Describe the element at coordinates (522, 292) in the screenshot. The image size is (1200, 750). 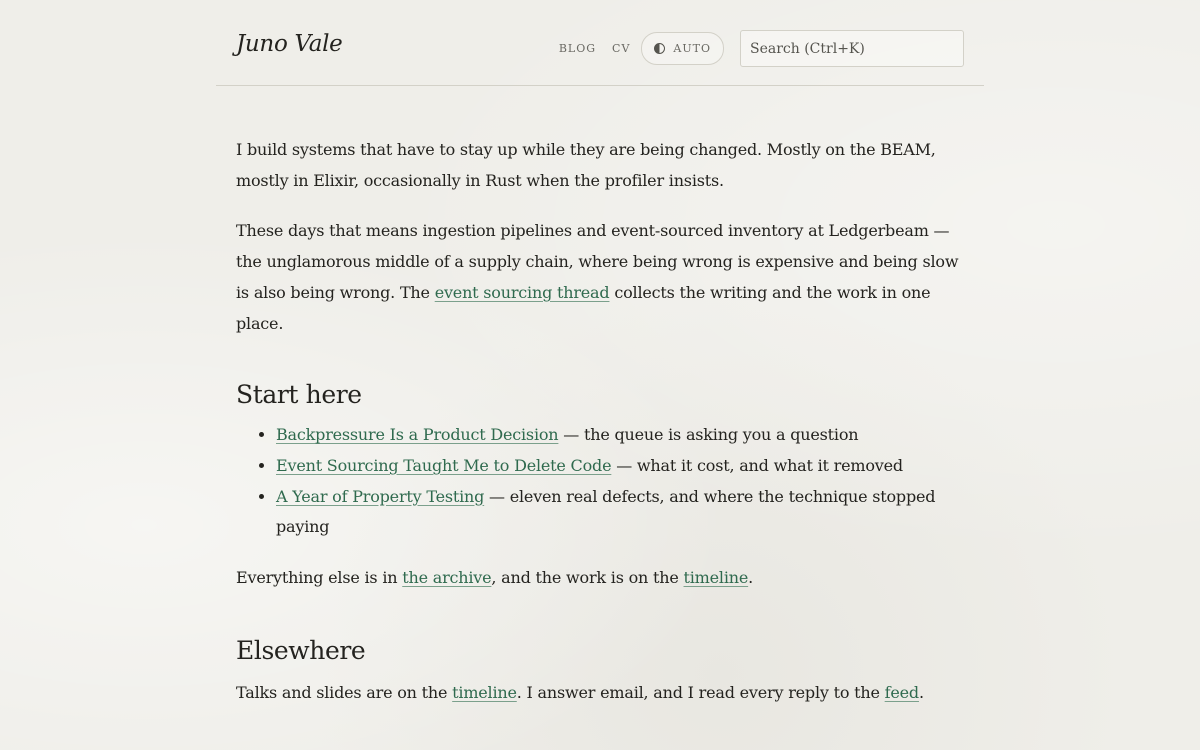
I see `event-sourcing-thread-link: event sourcing thread` at that location.